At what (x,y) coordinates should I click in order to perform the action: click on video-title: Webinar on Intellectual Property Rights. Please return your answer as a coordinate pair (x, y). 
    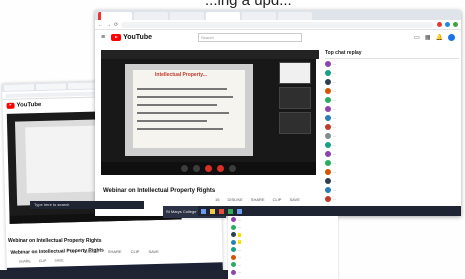
    Looking at the image, I should click on (159, 191).